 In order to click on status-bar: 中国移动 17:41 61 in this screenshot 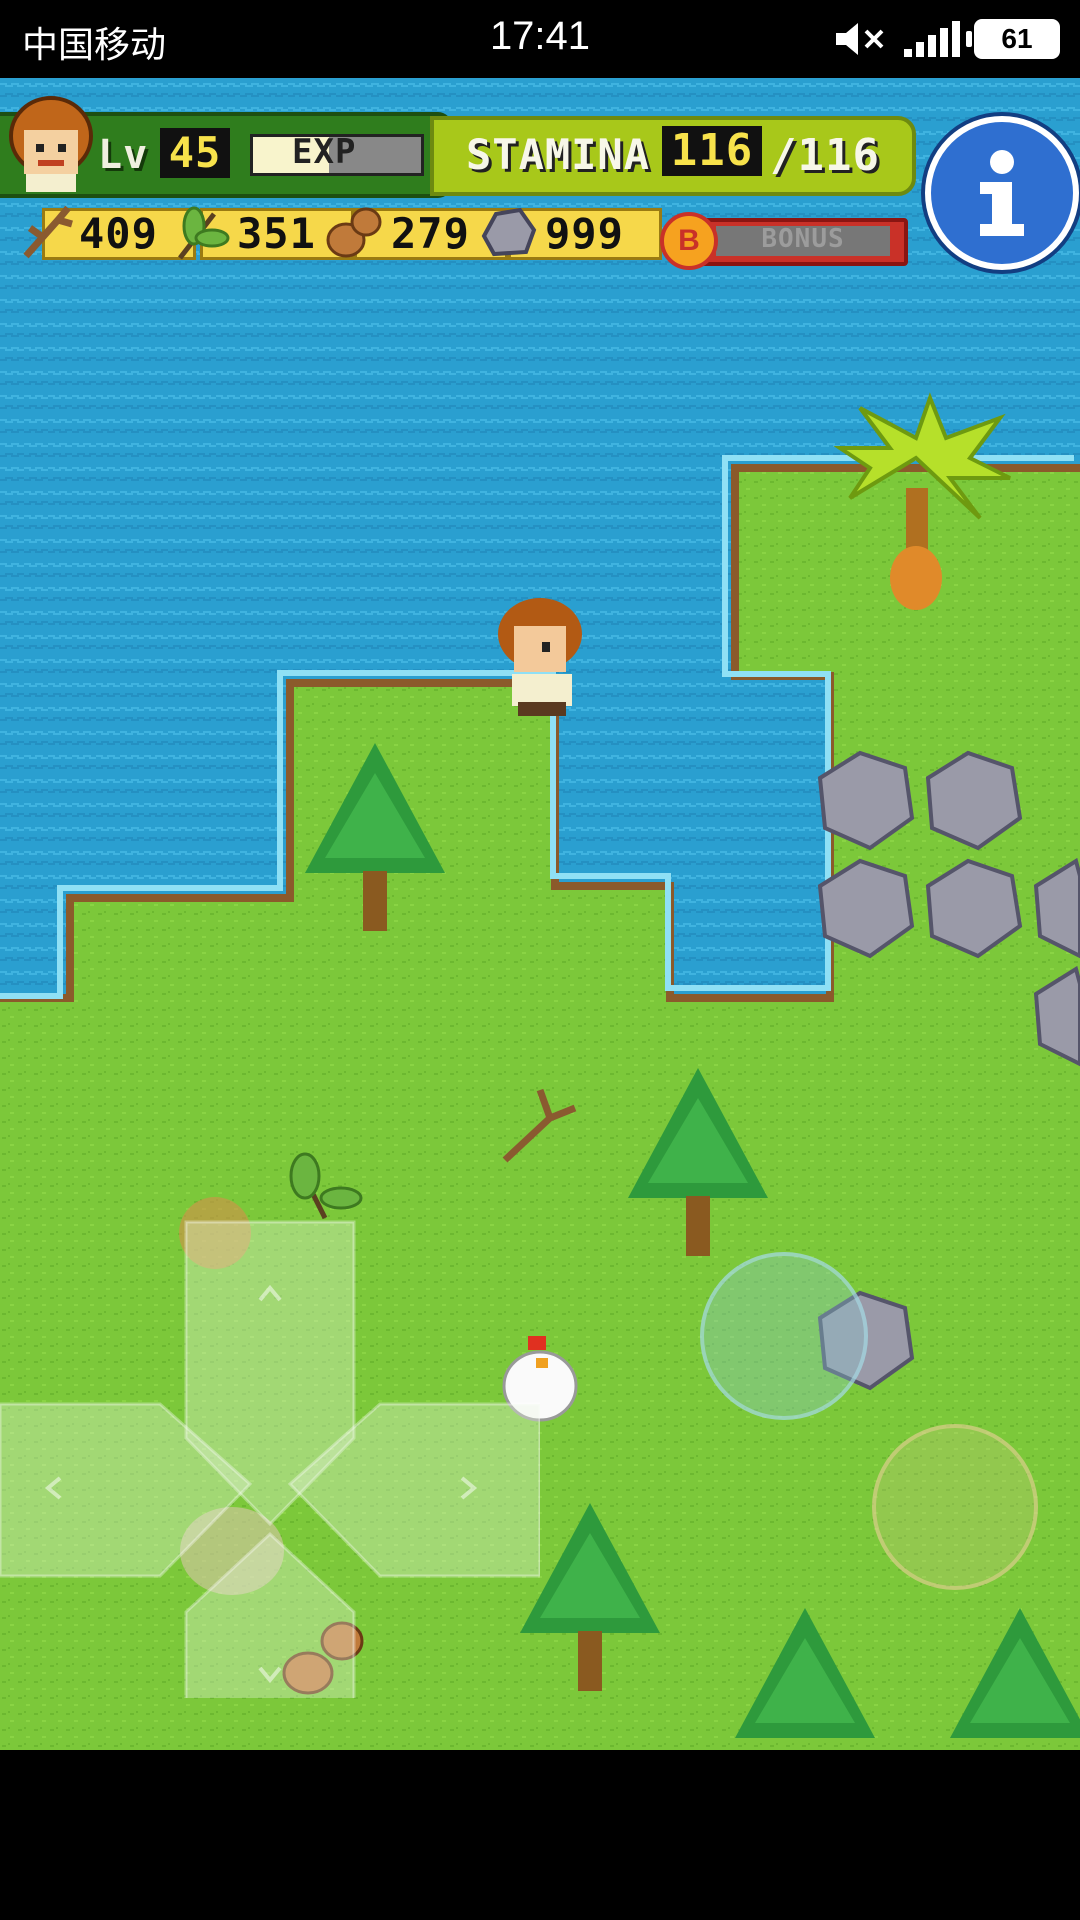, I will do `click(540, 39)`.